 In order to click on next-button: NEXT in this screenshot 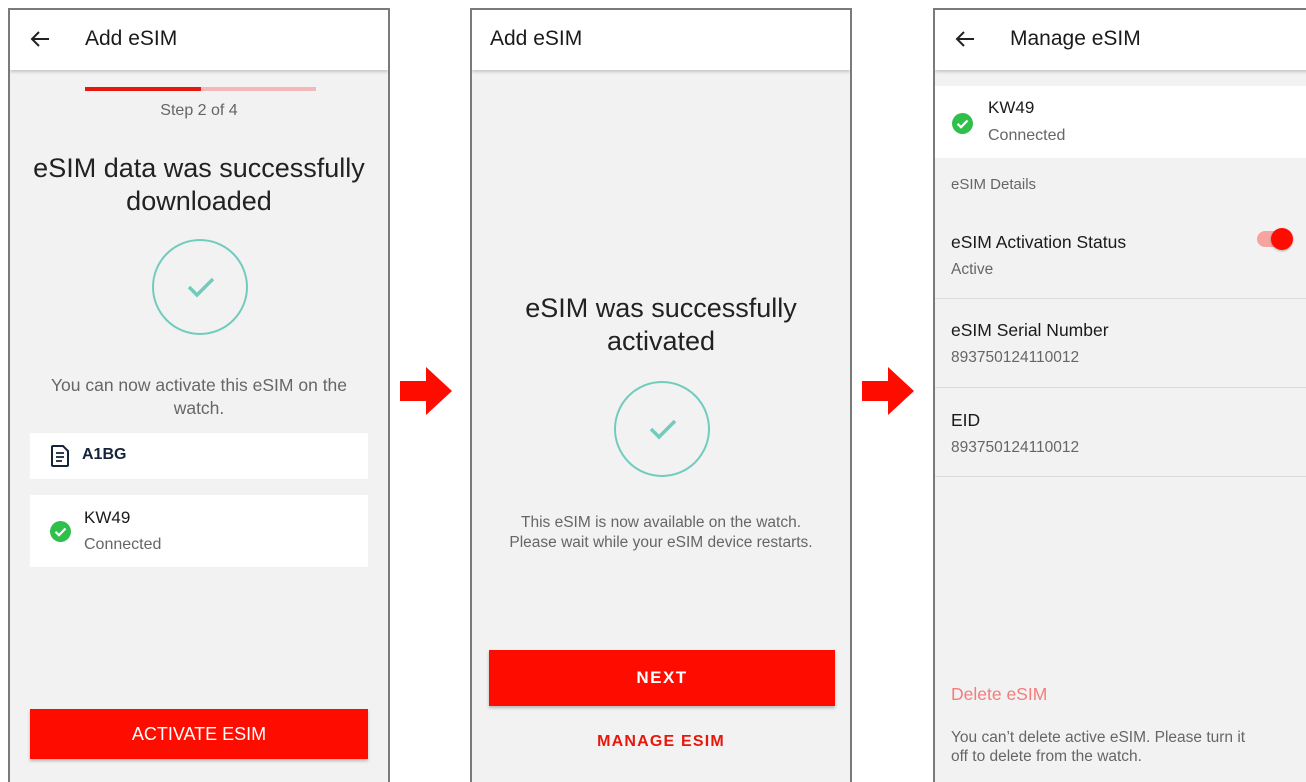, I will do `click(662, 678)`.